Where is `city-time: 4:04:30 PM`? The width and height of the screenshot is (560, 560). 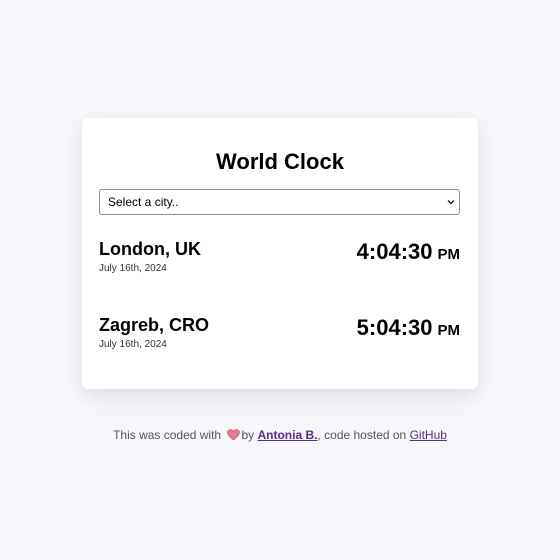
city-time: 4:04:30 PM is located at coordinates (408, 253).